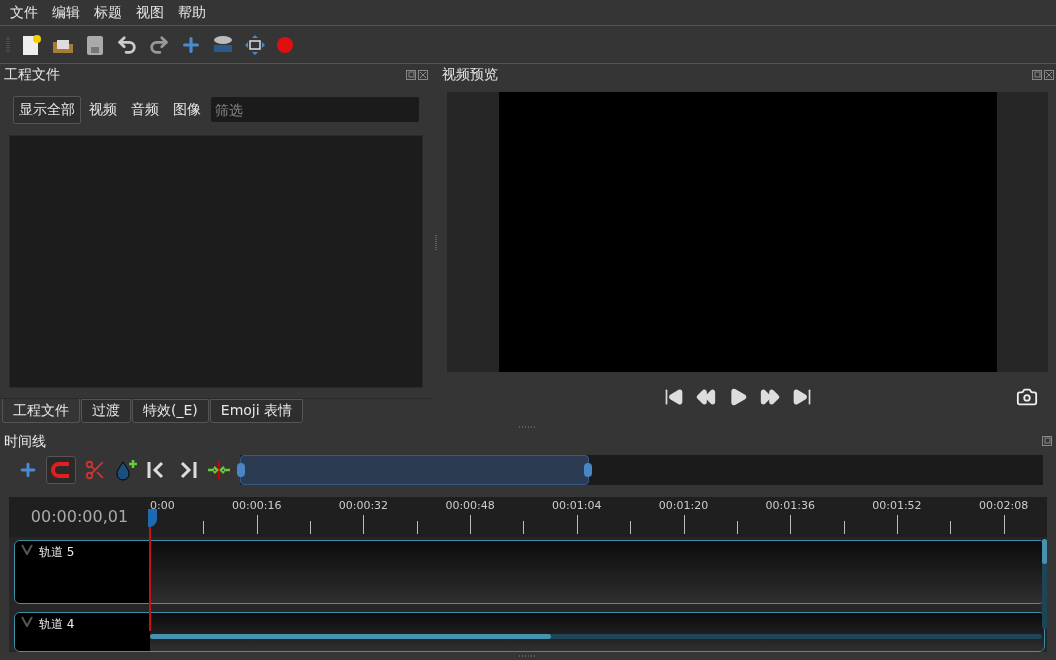  I want to click on panel-title: 时间线, so click(25, 441).